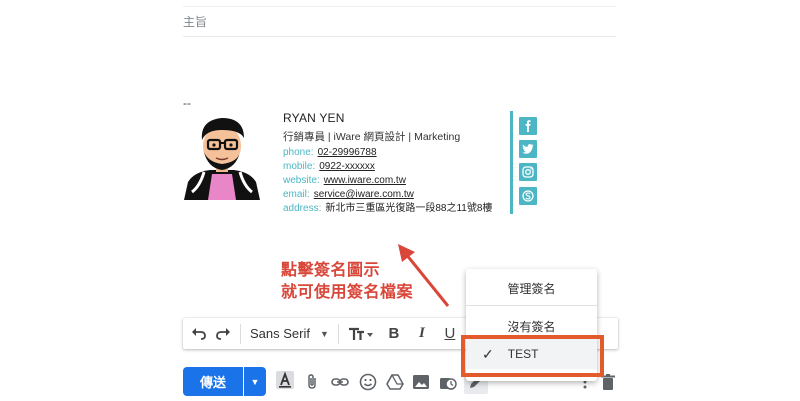 The height and width of the screenshot is (401, 800). Describe the element at coordinates (285, 380) in the screenshot. I see `formatting-options-icon` at that location.